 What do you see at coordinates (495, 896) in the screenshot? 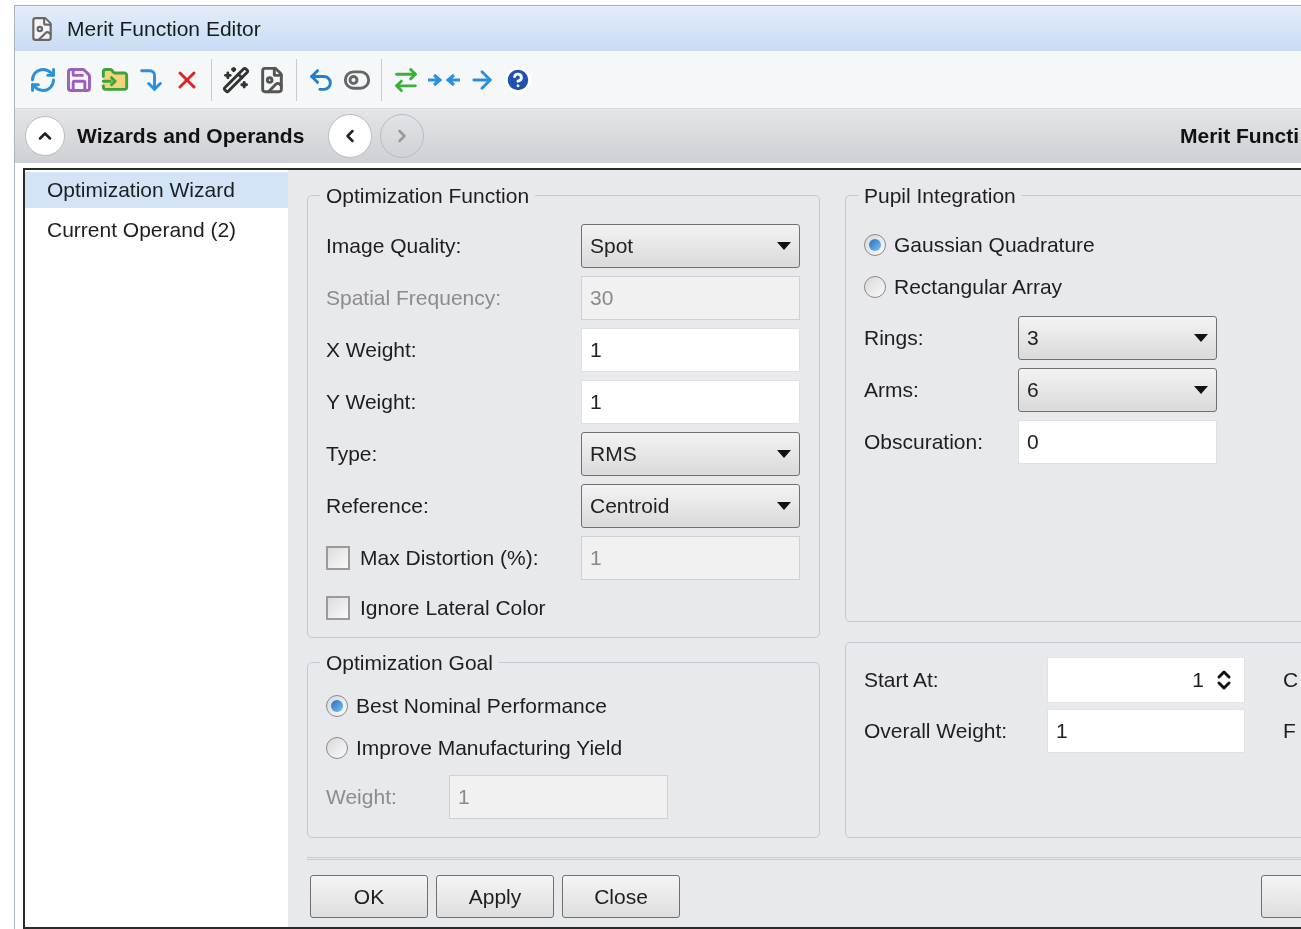
I see `dialog-button: Apply` at bounding box center [495, 896].